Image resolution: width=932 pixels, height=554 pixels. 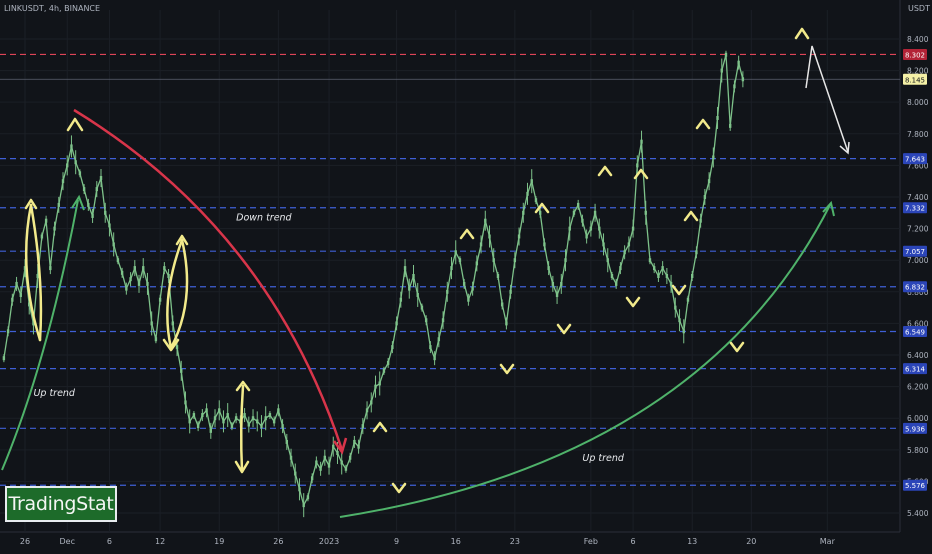 I want to click on price-level-label: 6.314, so click(x=915, y=370).